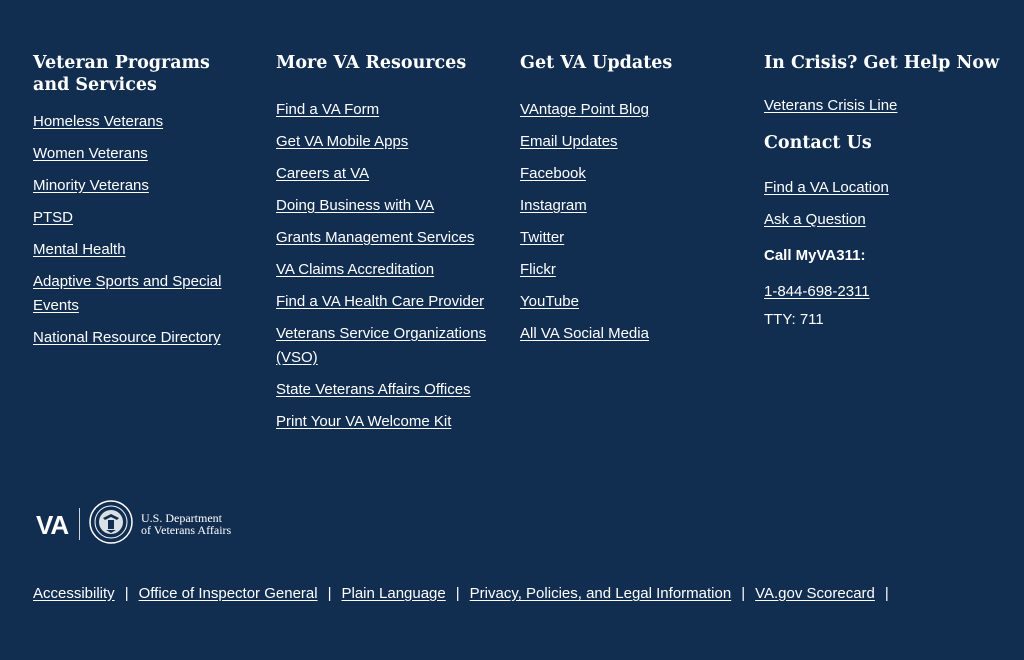 The height and width of the screenshot is (660, 1024). I want to click on department-name: U.S. Department of Veterans Affairs, so click(186, 524).